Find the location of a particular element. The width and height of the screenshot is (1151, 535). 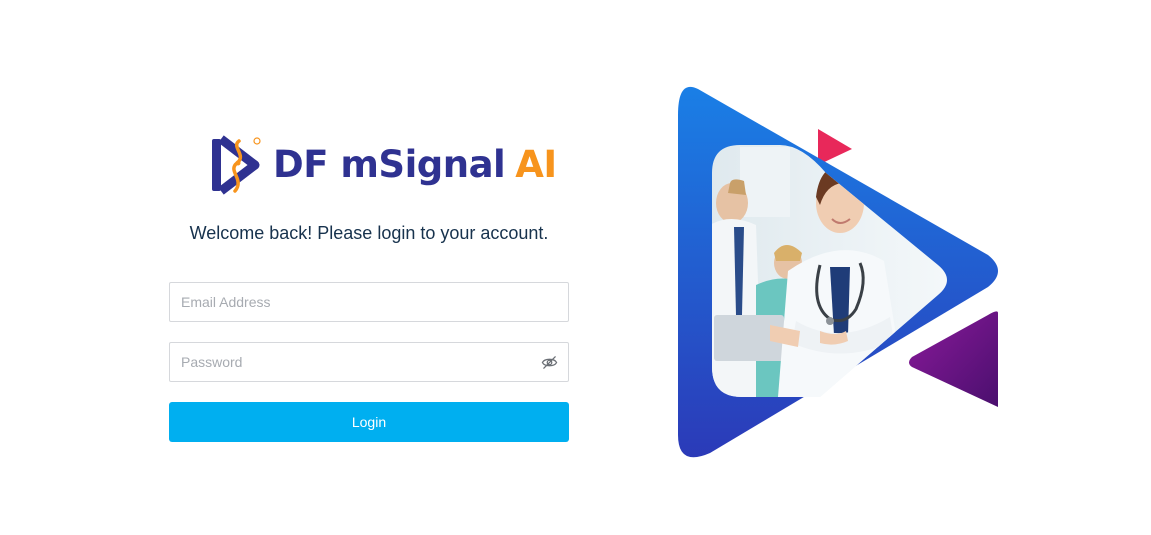

email-input is located at coordinates (345, 302).